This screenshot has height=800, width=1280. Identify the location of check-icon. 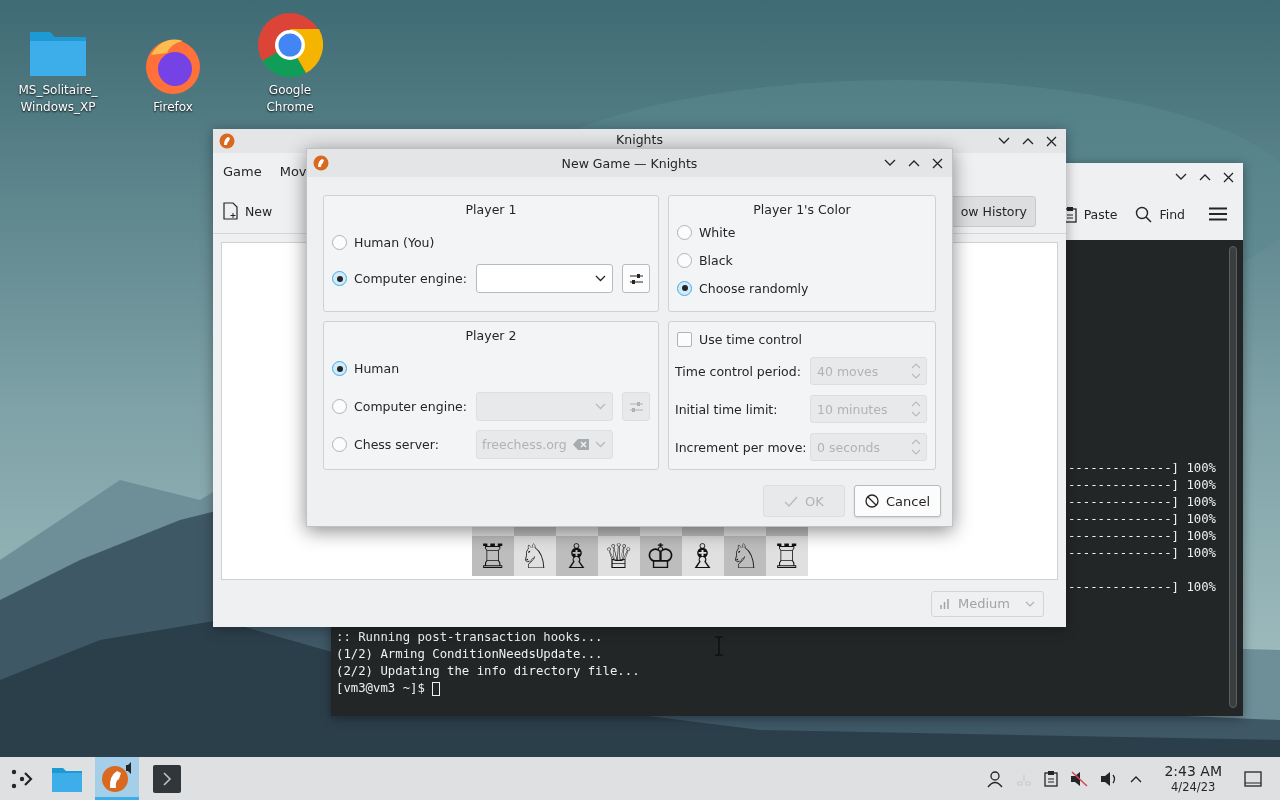
(791, 501).